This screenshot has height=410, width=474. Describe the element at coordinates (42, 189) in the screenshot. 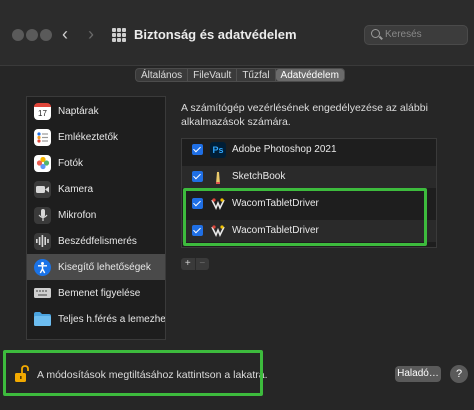

I see `camera-icon` at that location.